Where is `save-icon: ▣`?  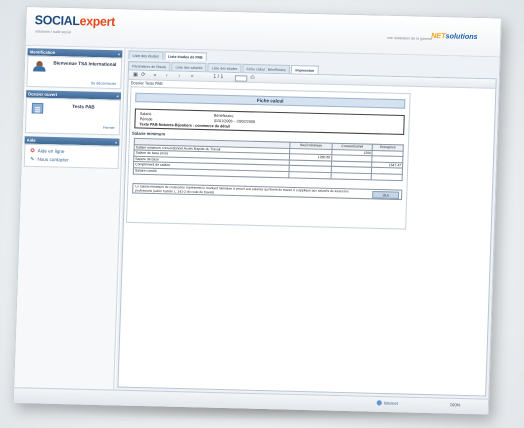
save-icon: ▣ is located at coordinates (135, 75).